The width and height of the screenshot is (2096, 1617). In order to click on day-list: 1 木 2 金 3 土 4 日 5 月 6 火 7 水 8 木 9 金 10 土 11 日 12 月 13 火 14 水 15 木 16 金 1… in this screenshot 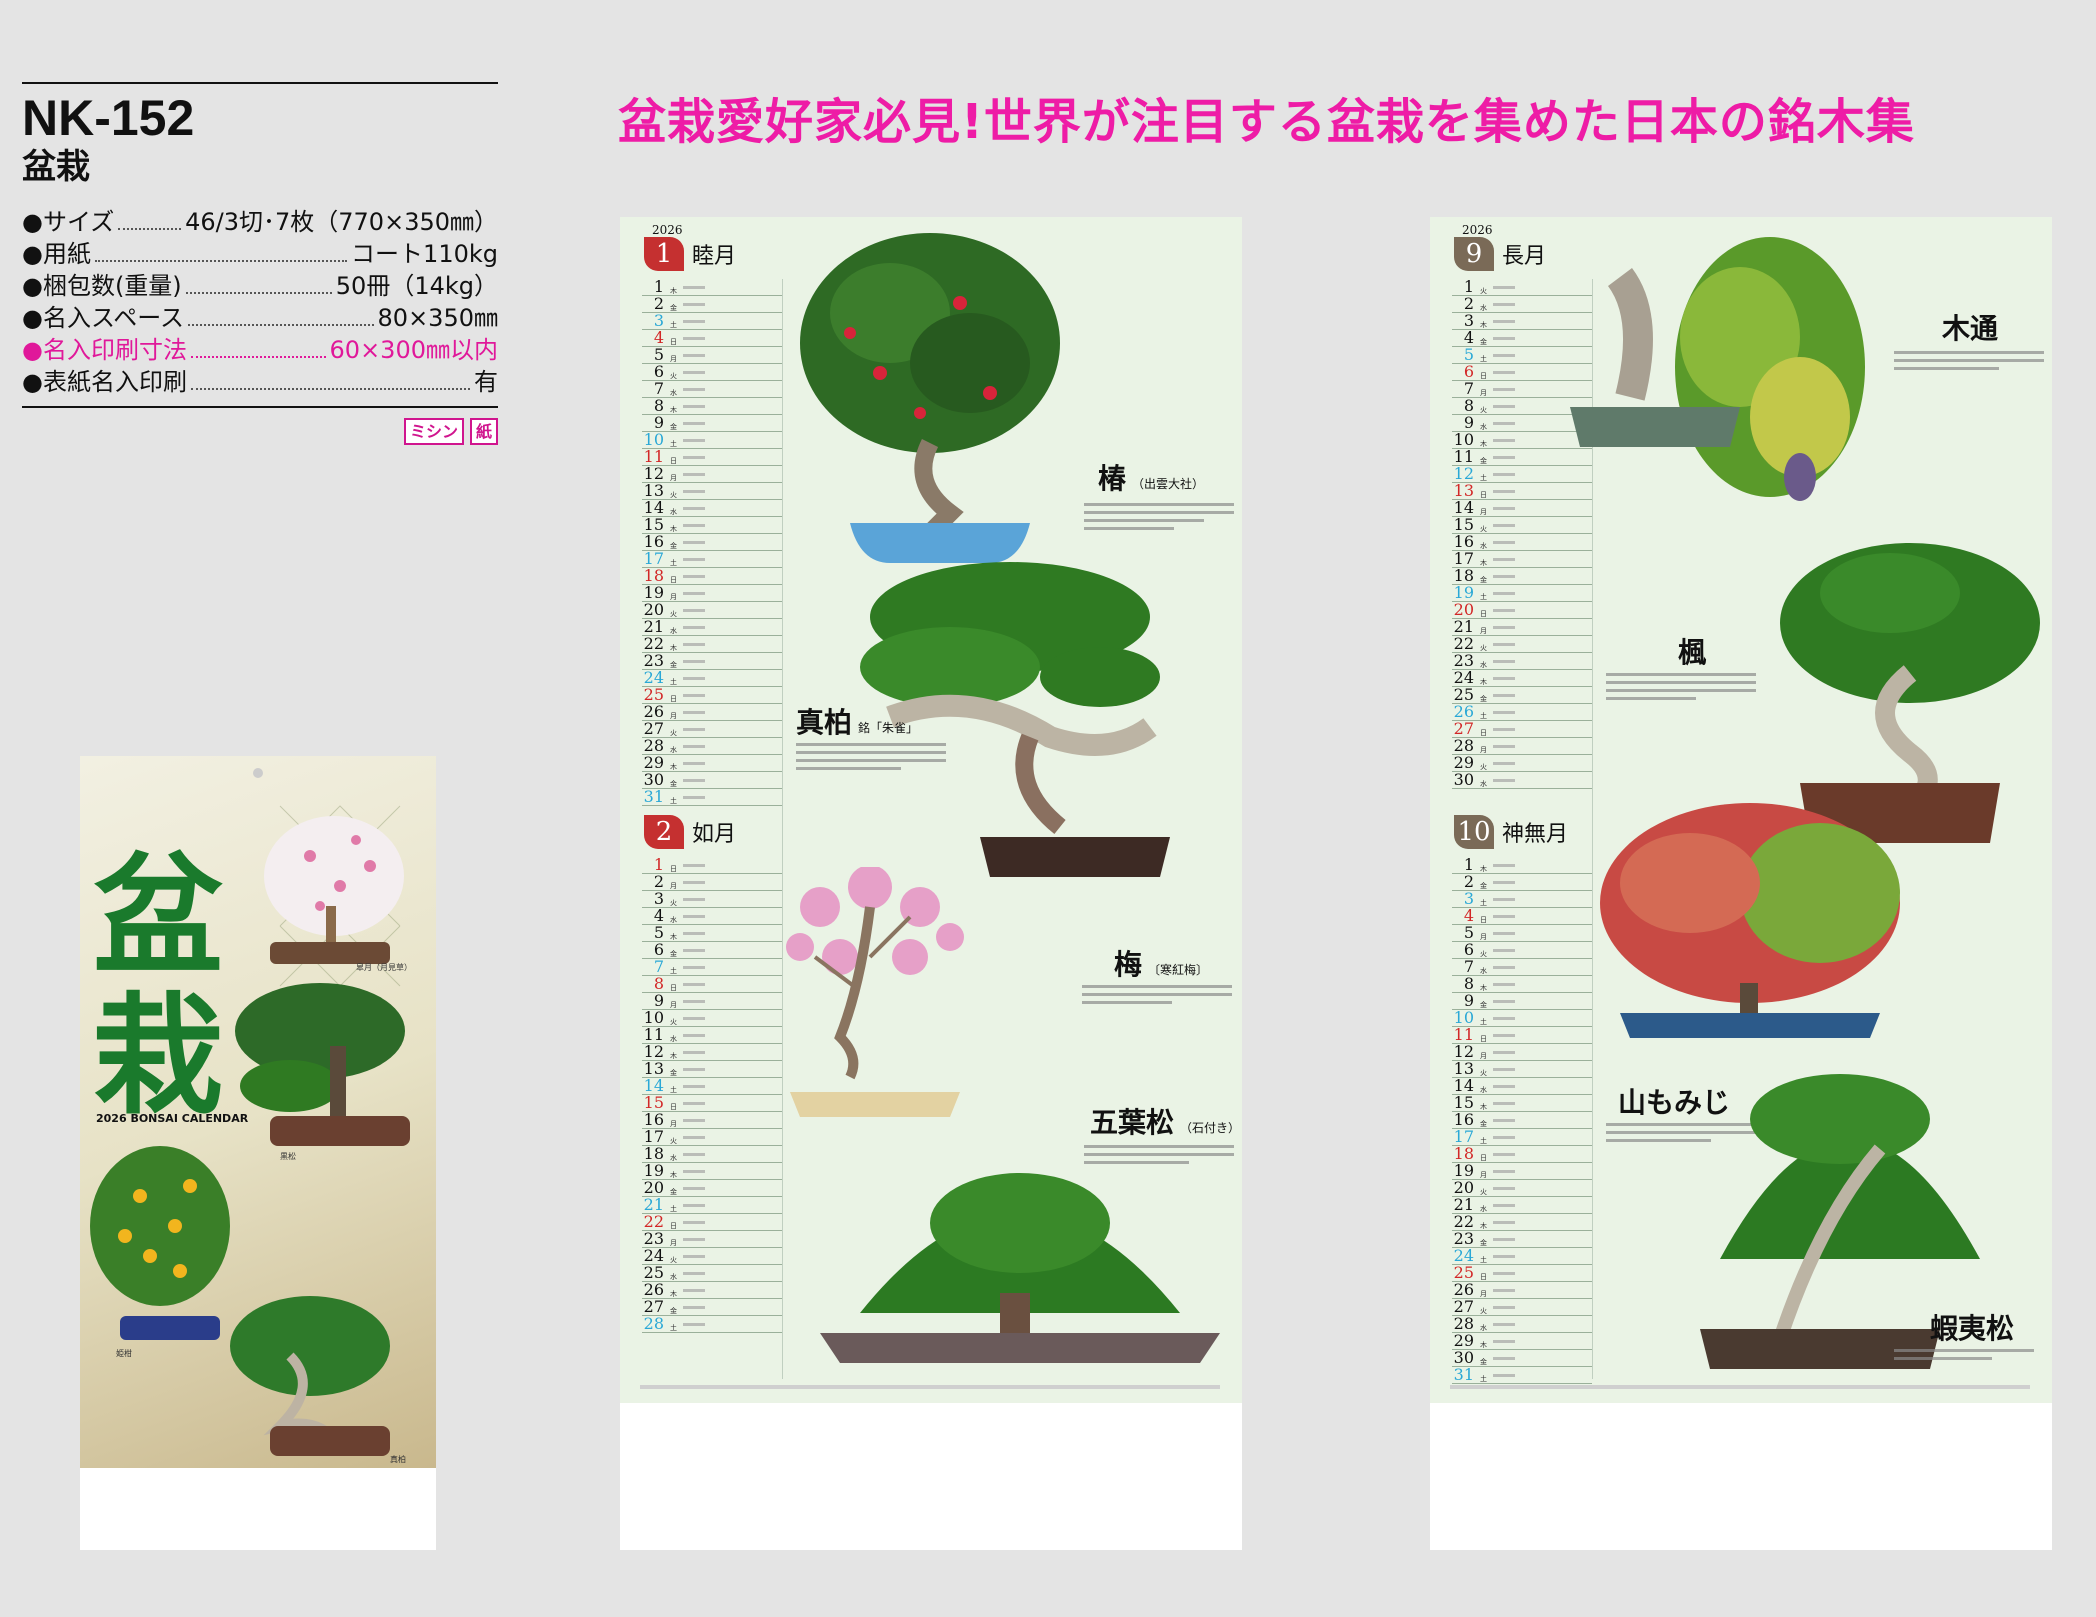, I will do `click(712, 542)`.